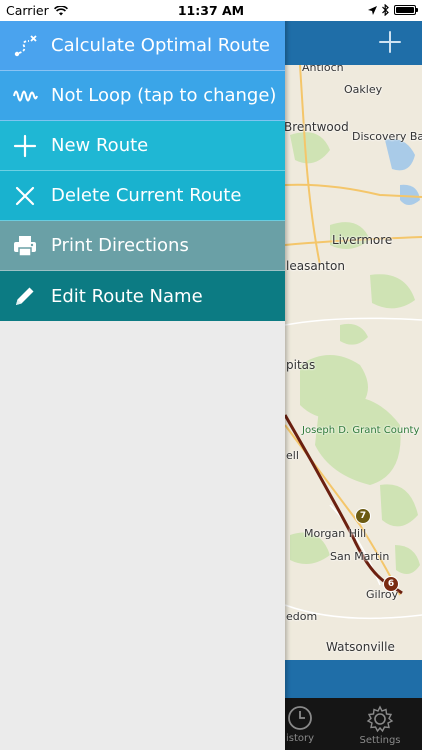 The image size is (422, 750). Describe the element at coordinates (391, 584) in the screenshot. I see `route-marker-6: 6` at that location.